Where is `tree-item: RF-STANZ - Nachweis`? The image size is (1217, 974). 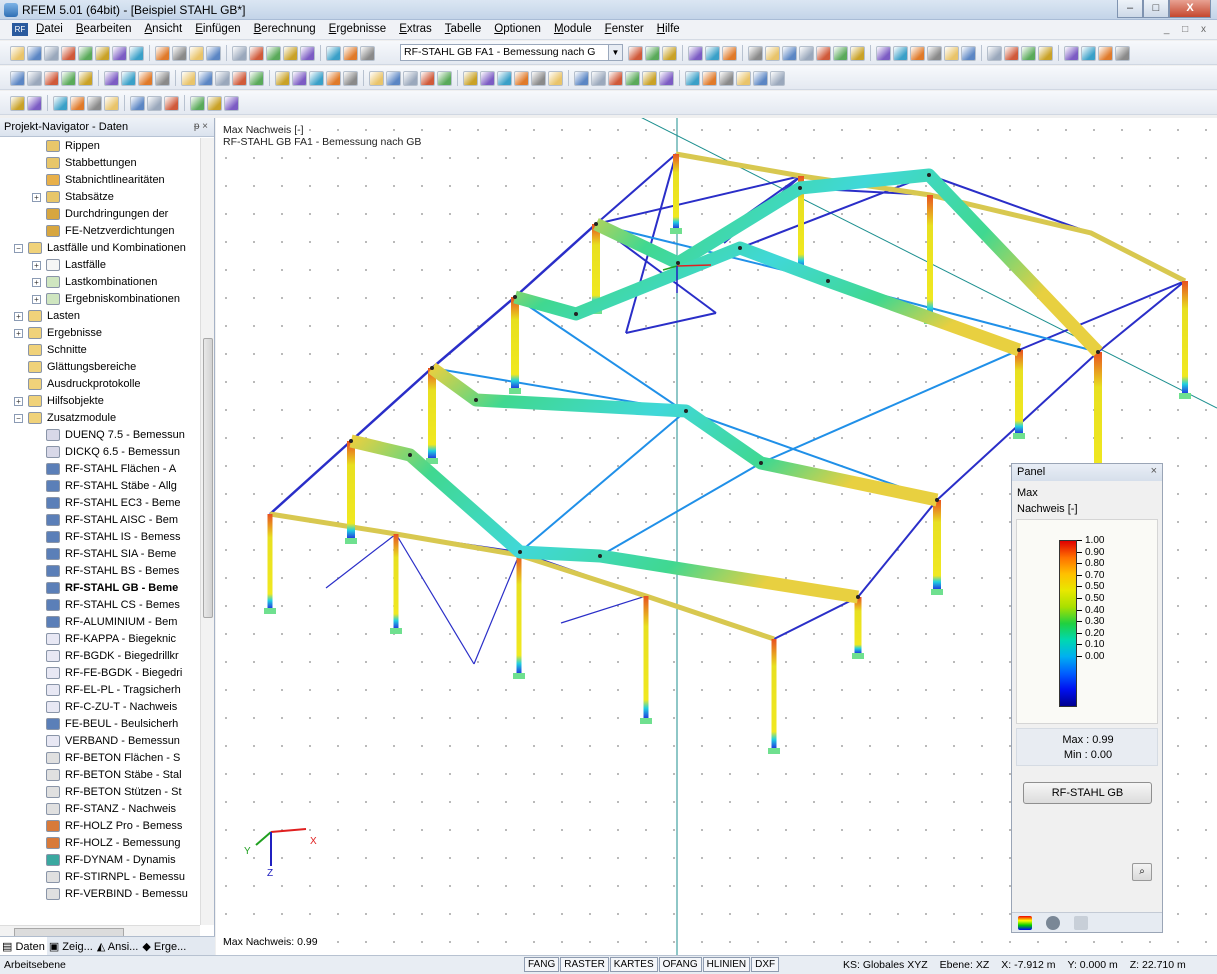 tree-item: RF-STANZ - Nachweis is located at coordinates (100, 809).